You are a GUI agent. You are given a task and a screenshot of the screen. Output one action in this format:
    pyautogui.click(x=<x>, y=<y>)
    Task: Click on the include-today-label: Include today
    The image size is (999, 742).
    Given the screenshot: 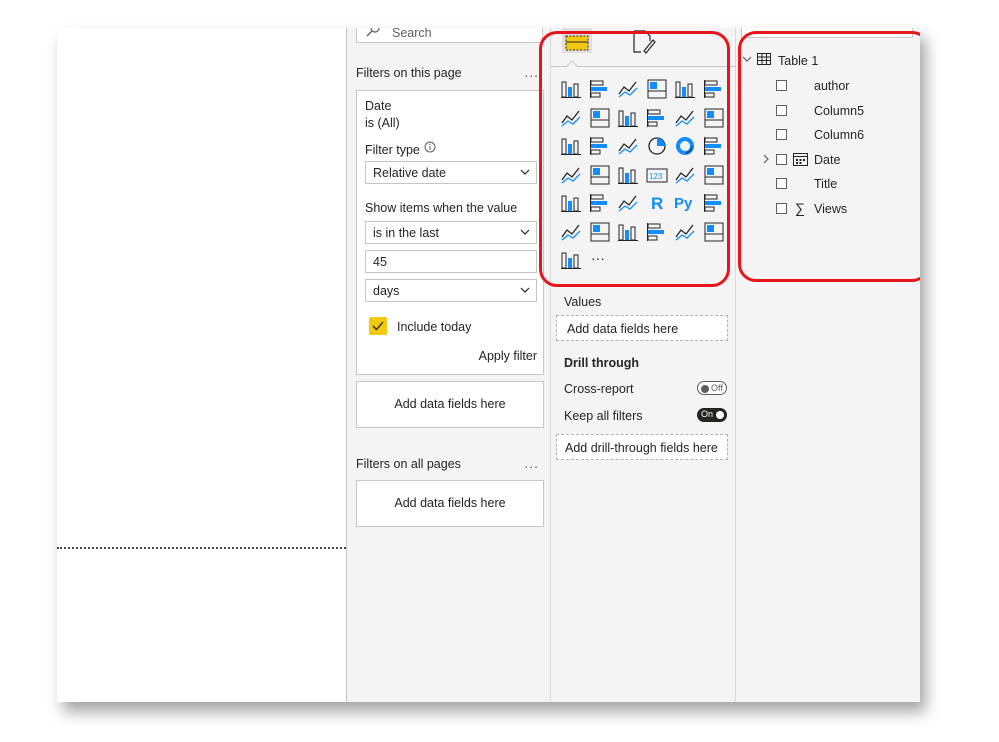 What is the action you would take?
    pyautogui.click(x=434, y=327)
    